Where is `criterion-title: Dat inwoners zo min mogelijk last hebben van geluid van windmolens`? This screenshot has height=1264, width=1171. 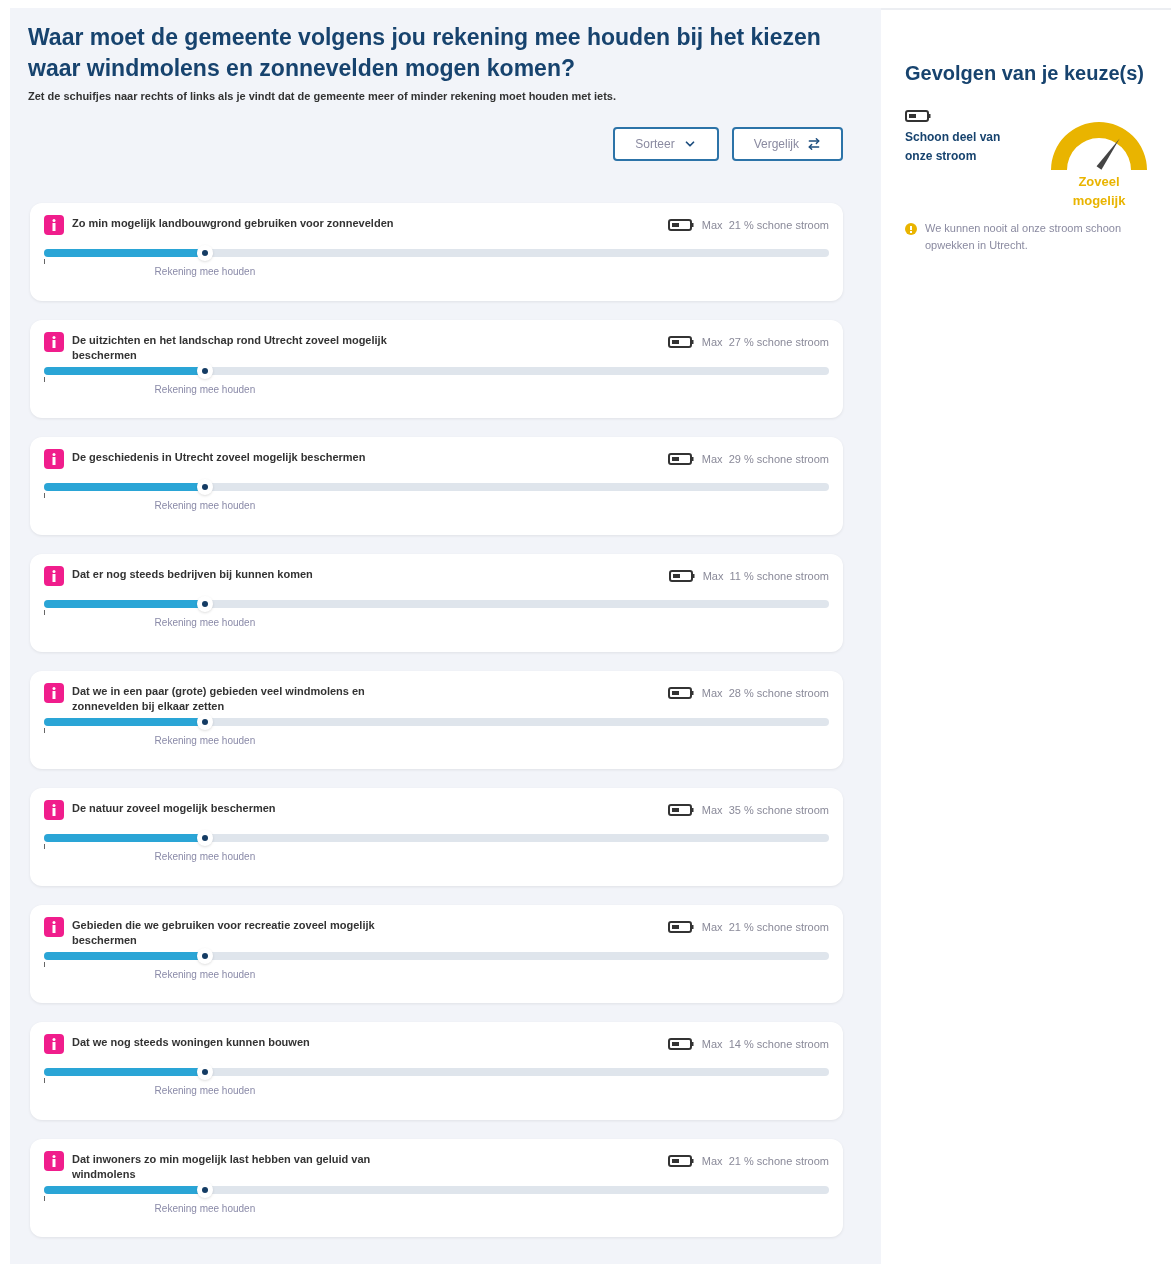
criterion-title: Dat inwoners zo min mogelijk last hebben van geluid van windmolens is located at coordinates (222, 1166).